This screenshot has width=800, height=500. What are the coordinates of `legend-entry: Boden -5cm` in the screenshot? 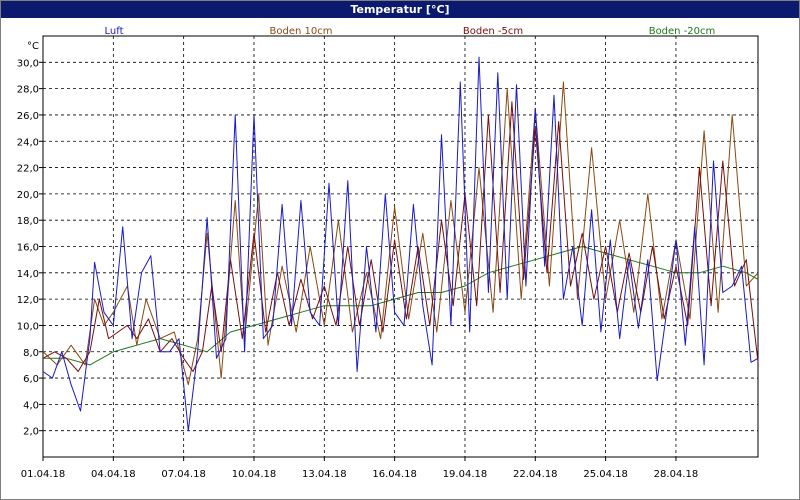 It's located at (493, 31).